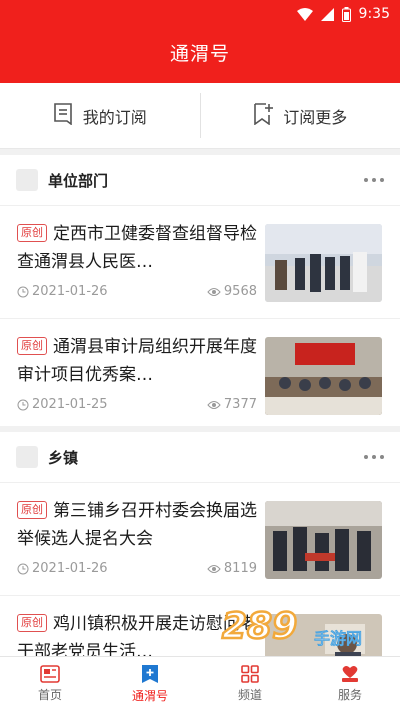 The height and width of the screenshot is (711, 400). Describe the element at coordinates (63, 115) in the screenshot. I see `subscription-list-icon` at that location.